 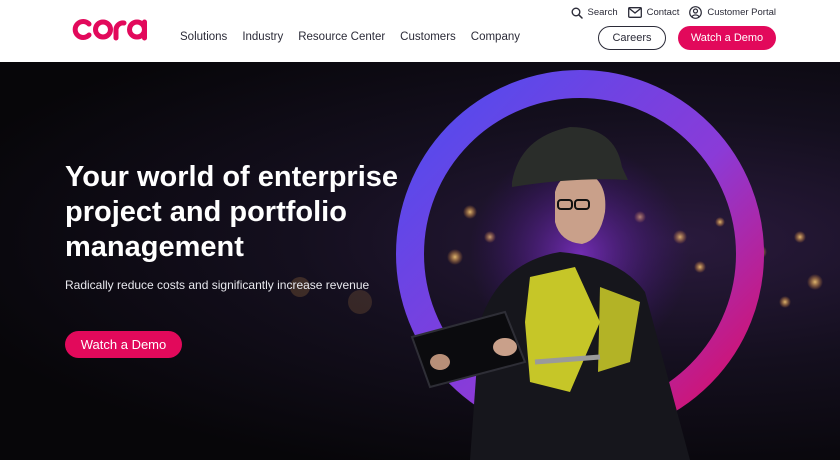 What do you see at coordinates (727, 38) in the screenshot?
I see `watch-demo-button: Watch a Demo` at bounding box center [727, 38].